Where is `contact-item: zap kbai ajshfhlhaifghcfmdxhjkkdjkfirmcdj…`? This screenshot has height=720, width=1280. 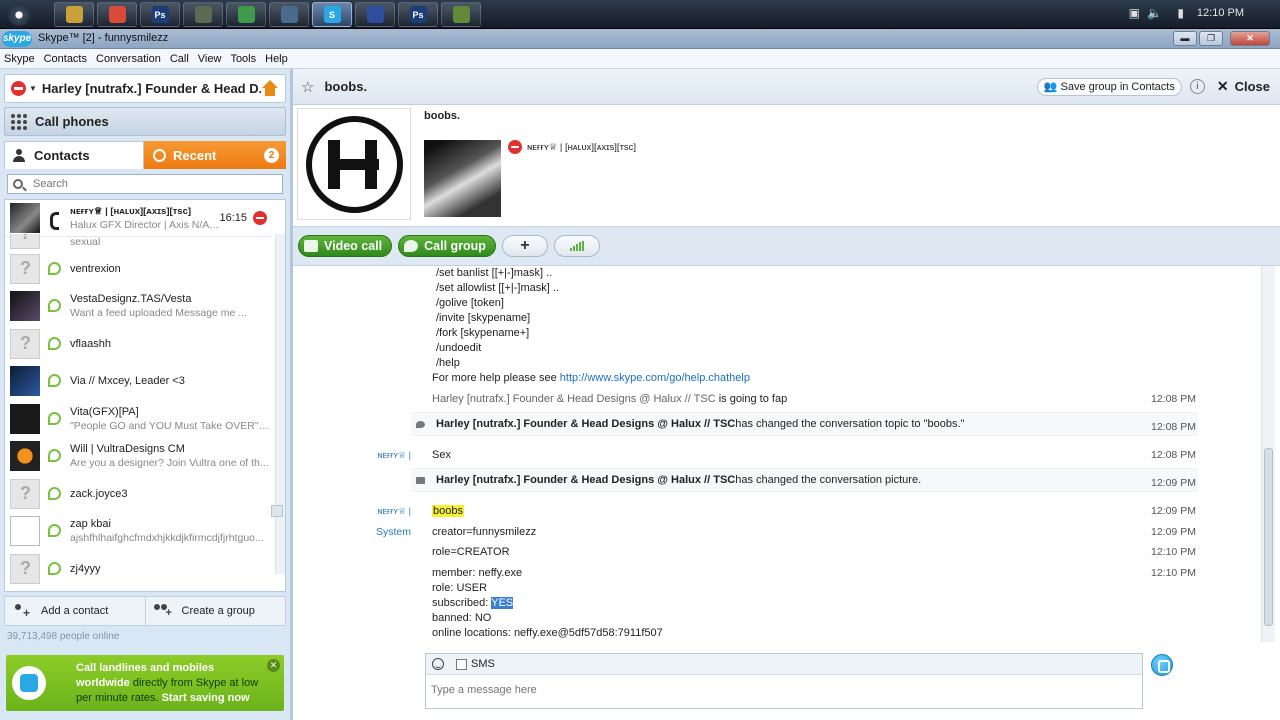
contact-item: zap kbai ajshfhlhaifghcfmdxhjkkdjkfirmcdj… is located at coordinates (138, 530).